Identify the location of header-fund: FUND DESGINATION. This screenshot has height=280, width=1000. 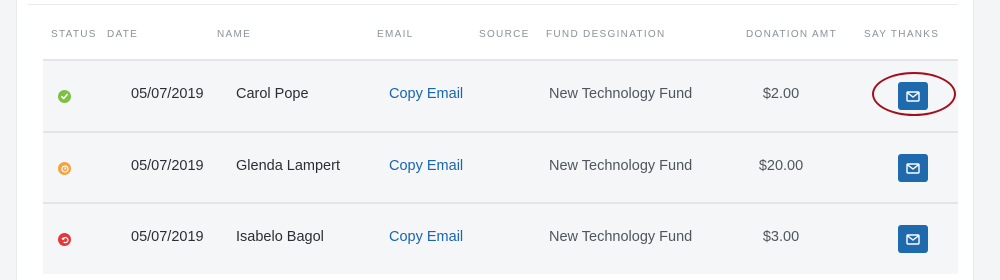
(606, 34).